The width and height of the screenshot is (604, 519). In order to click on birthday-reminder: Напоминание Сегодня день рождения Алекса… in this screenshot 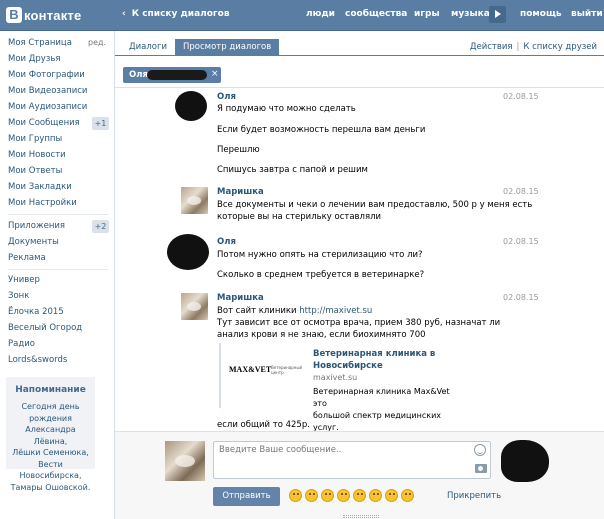, I will do `click(50, 434)`.